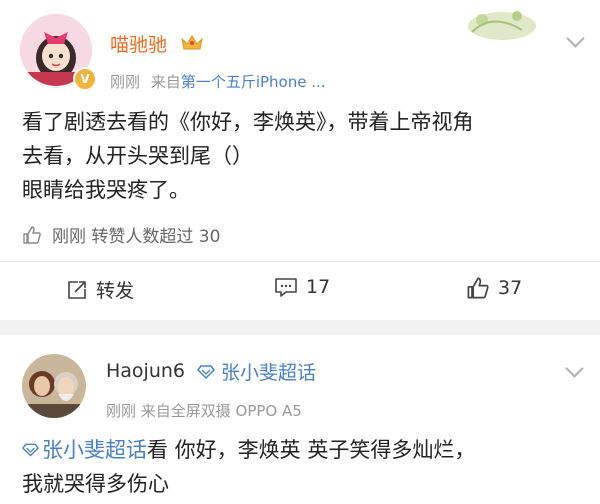 Image resolution: width=600 pixels, height=504 pixels. What do you see at coordinates (269, 373) in the screenshot?
I see `super-topic-label: 张小斐超话` at bounding box center [269, 373].